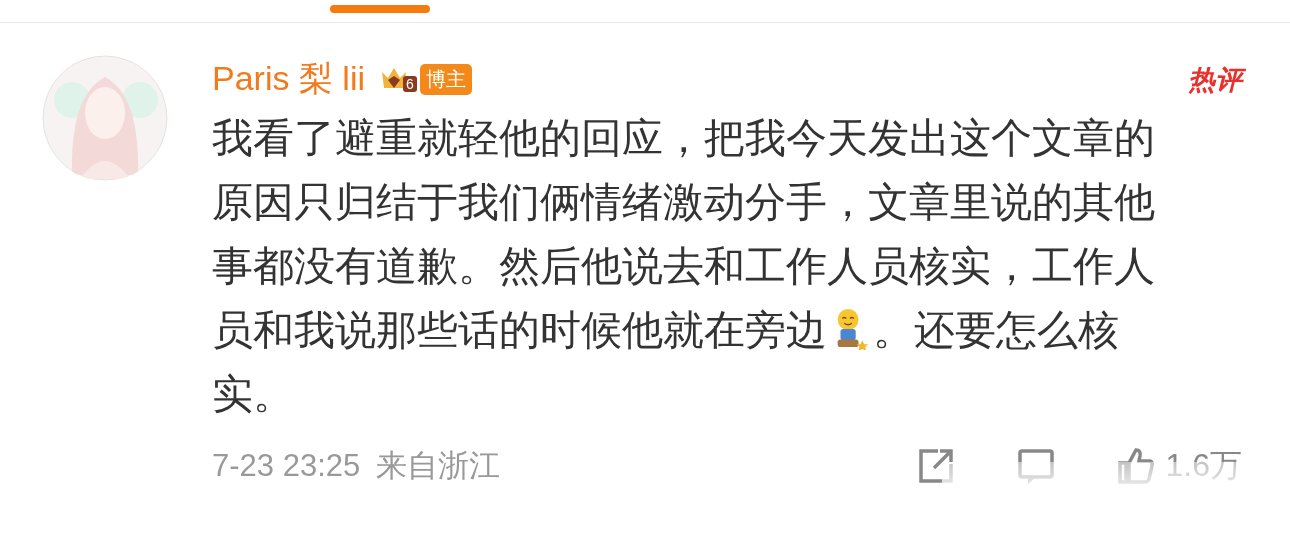 The height and width of the screenshot is (538, 1290). Describe the element at coordinates (1203, 465) in the screenshot. I see `like-count: 1.6万` at that location.